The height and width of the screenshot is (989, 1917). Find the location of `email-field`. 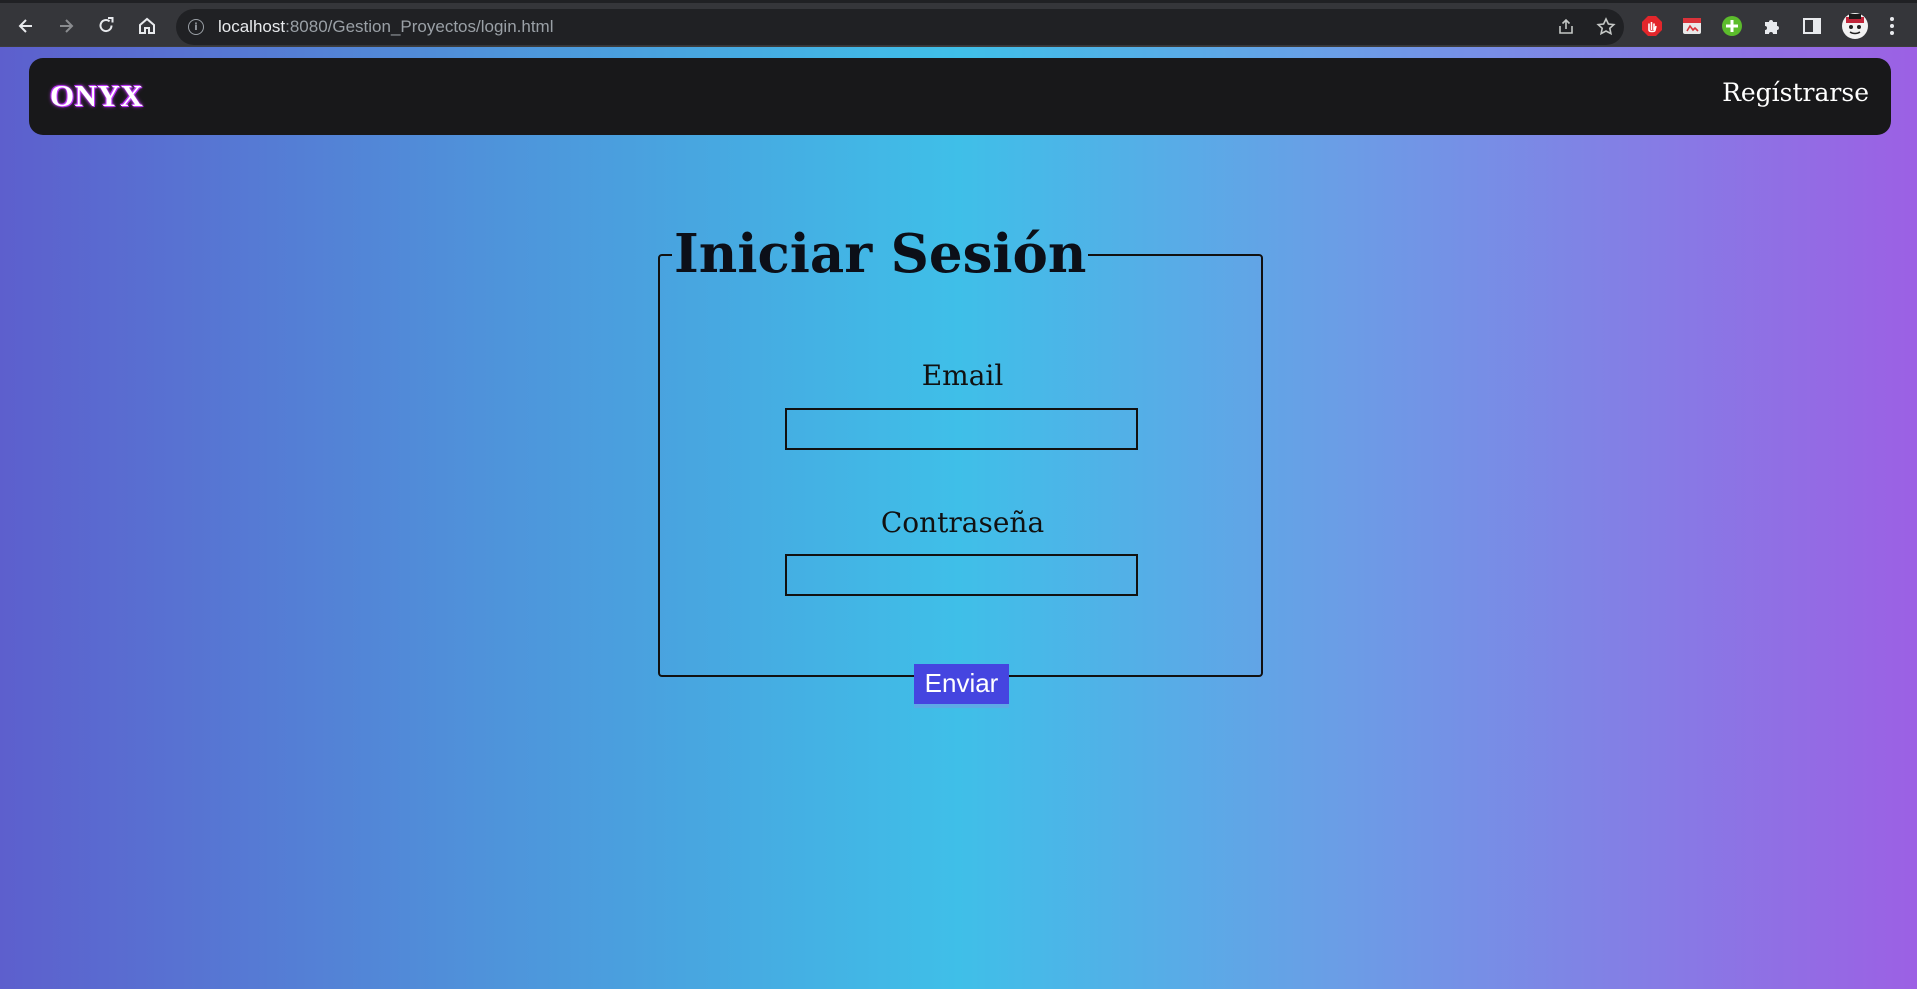

email-field is located at coordinates (961, 429).